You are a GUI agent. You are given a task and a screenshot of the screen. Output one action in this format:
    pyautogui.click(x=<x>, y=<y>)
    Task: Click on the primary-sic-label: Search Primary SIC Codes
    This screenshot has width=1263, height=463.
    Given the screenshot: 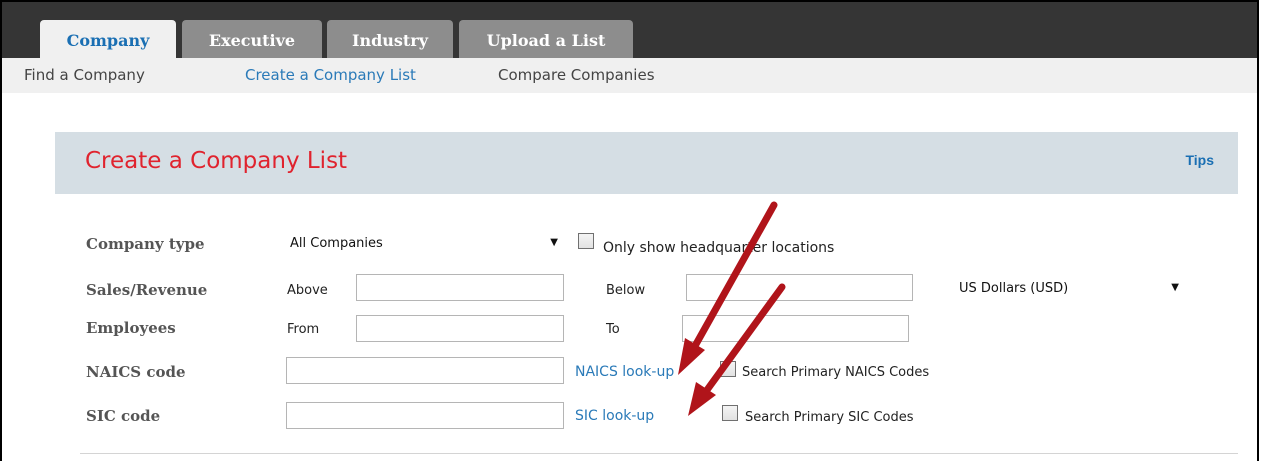 What is the action you would take?
    pyautogui.click(x=829, y=417)
    